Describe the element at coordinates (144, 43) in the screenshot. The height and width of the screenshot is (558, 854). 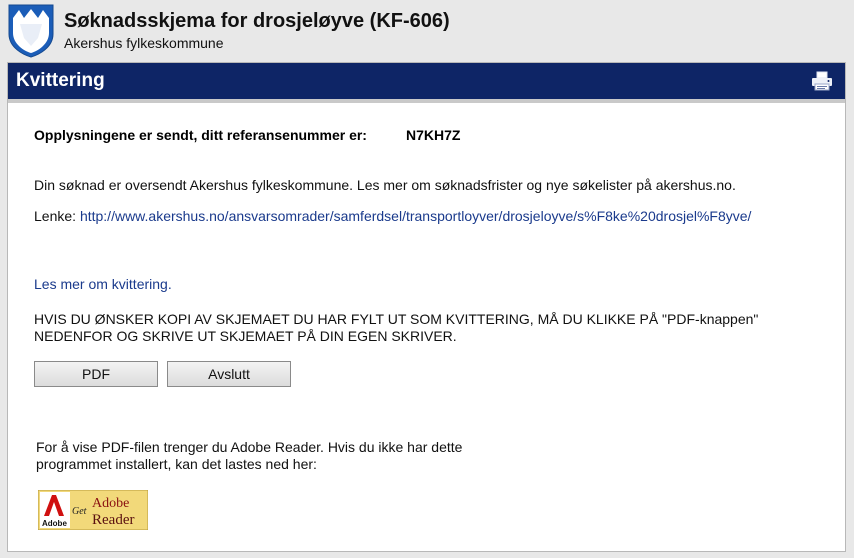
I see `organization-name: Akershus fylkeskommune` at that location.